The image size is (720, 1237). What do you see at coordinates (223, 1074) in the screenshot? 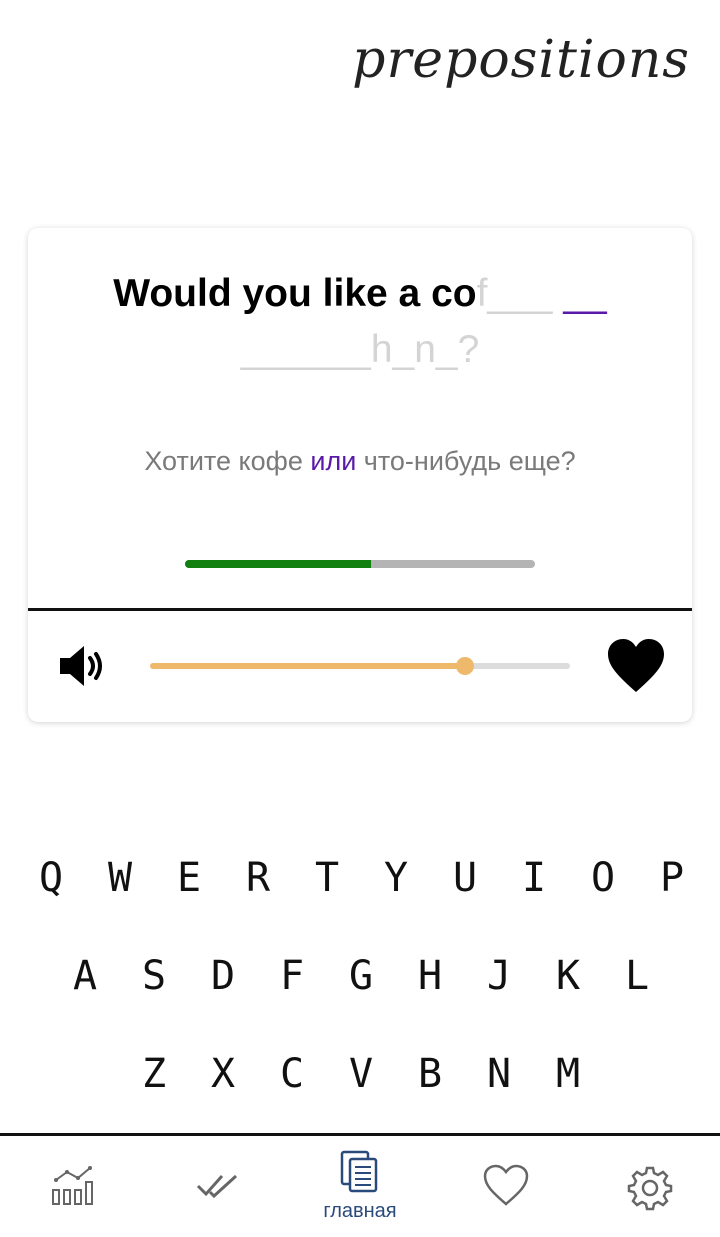
I see `key-x: X` at bounding box center [223, 1074].